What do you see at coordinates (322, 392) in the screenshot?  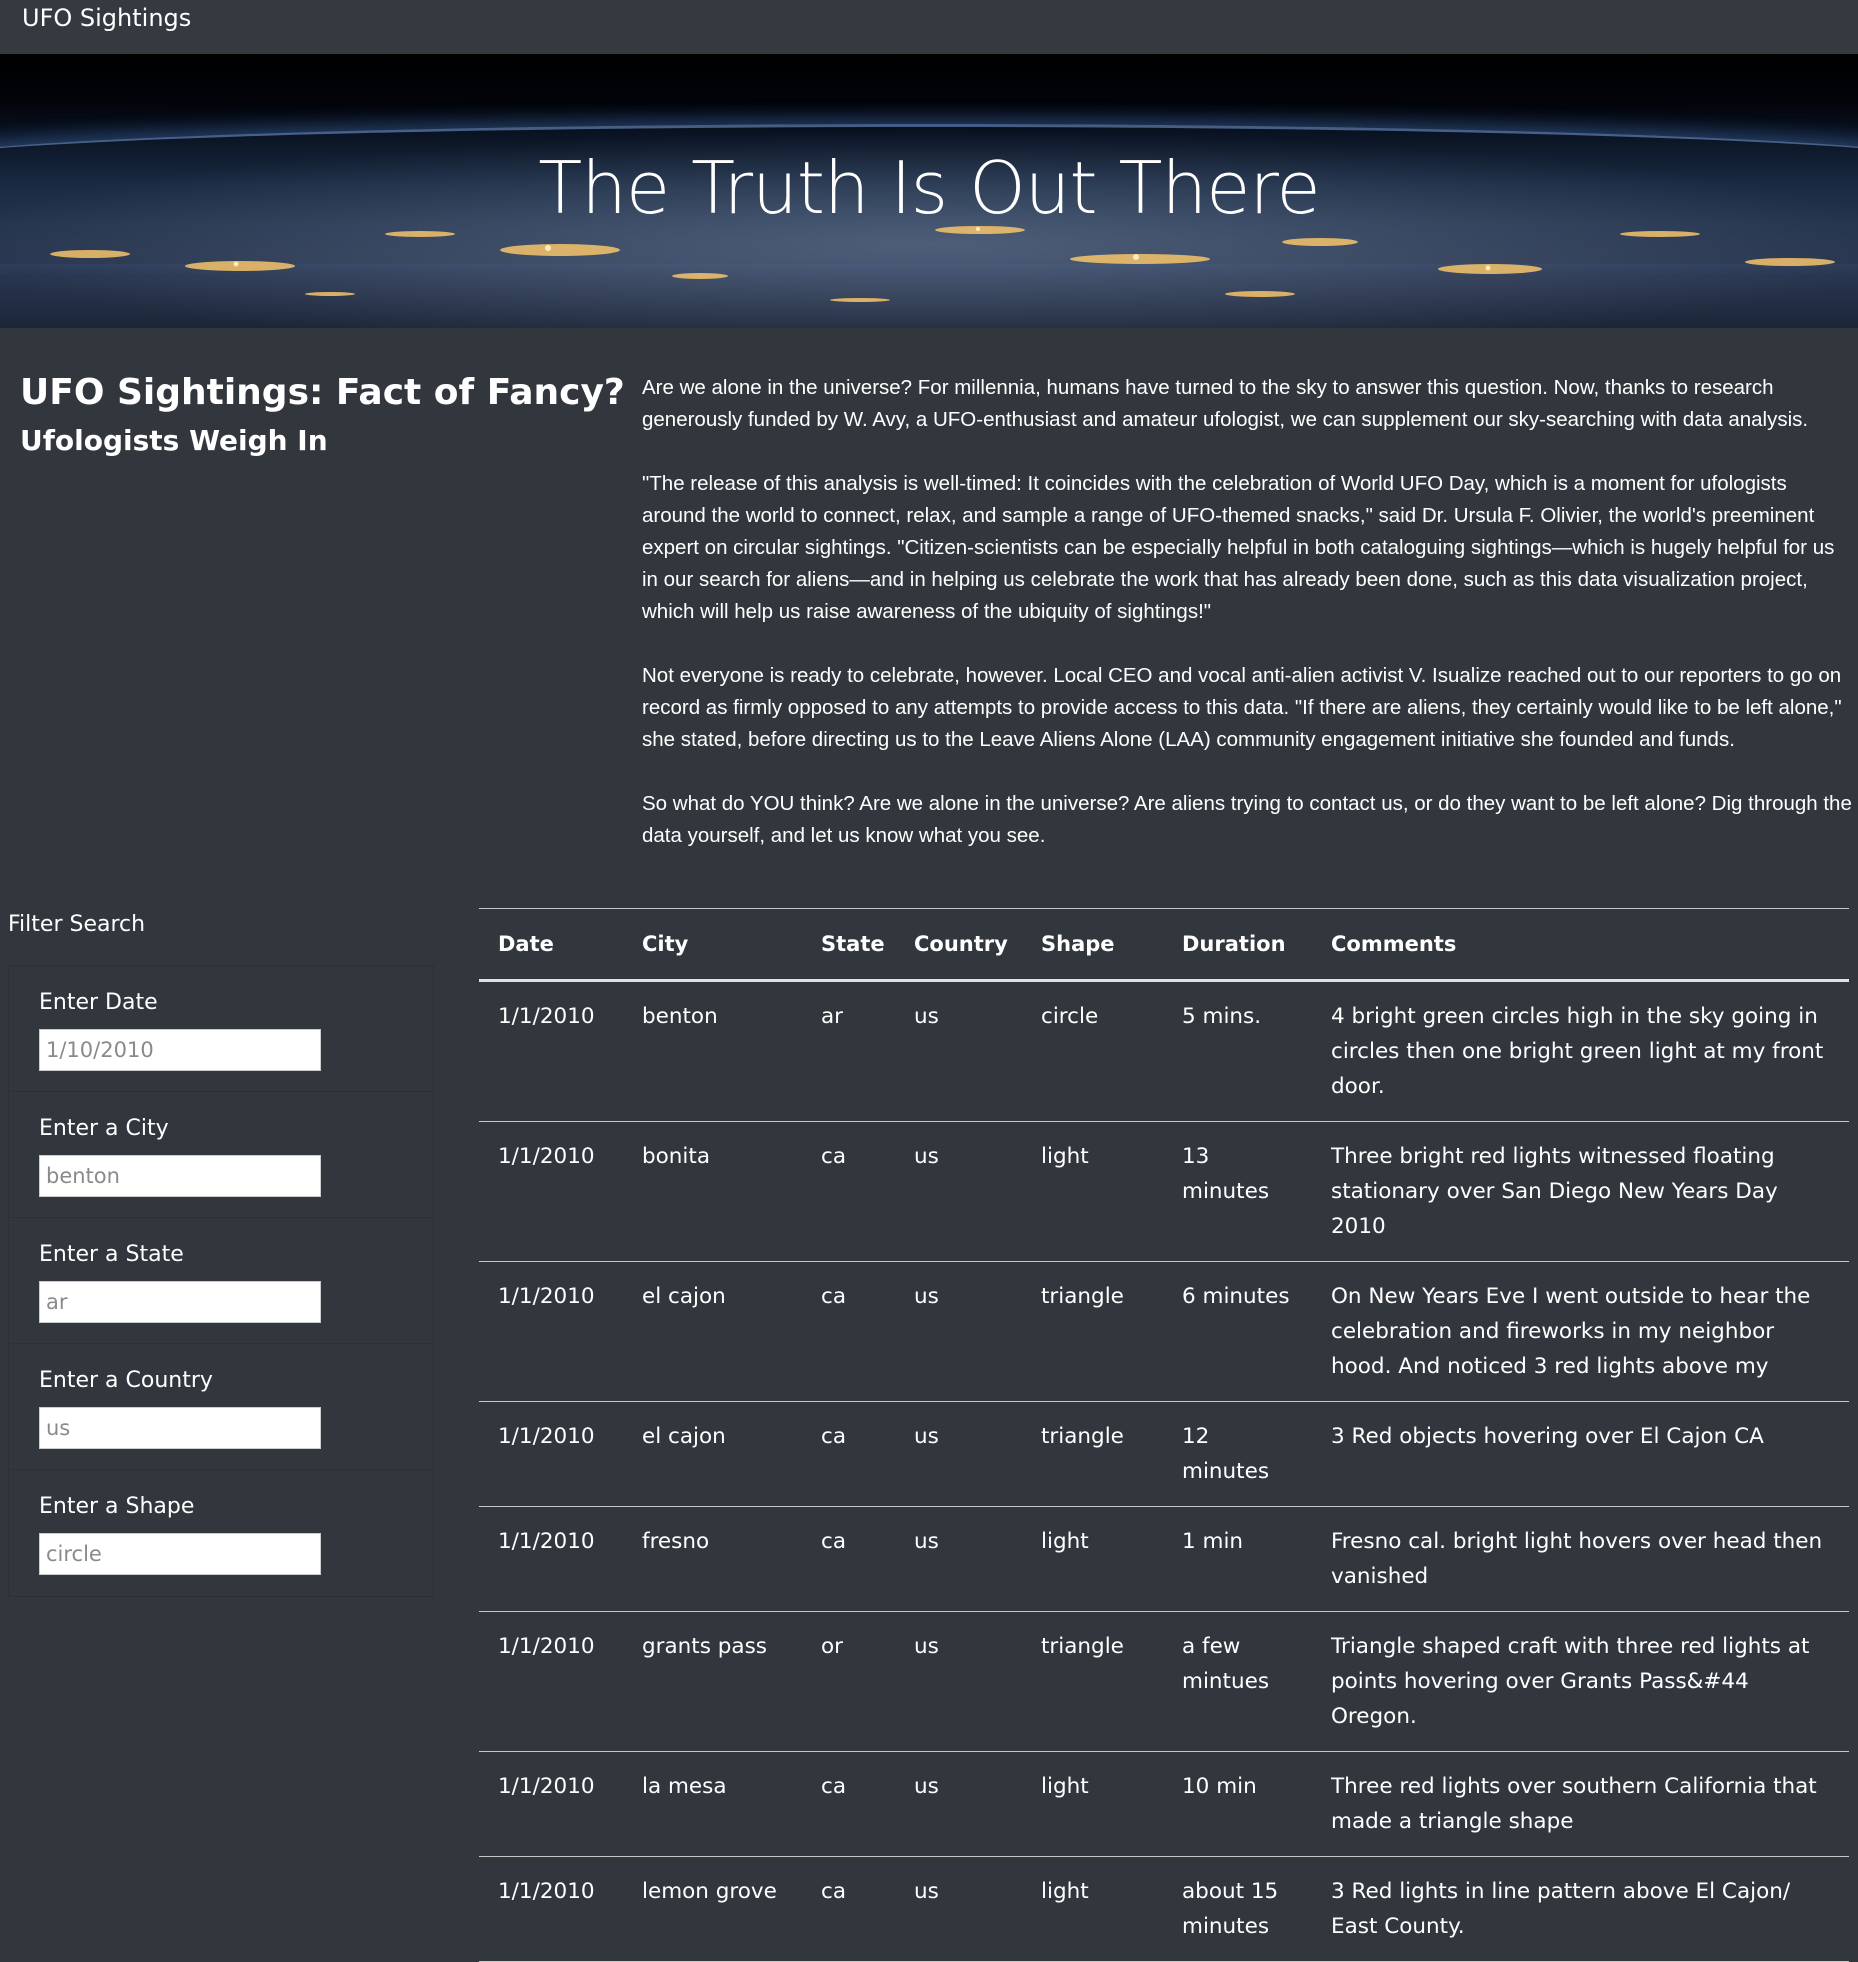 I see `article-heading: UFO Sightings: Fact of Fancy?` at bounding box center [322, 392].